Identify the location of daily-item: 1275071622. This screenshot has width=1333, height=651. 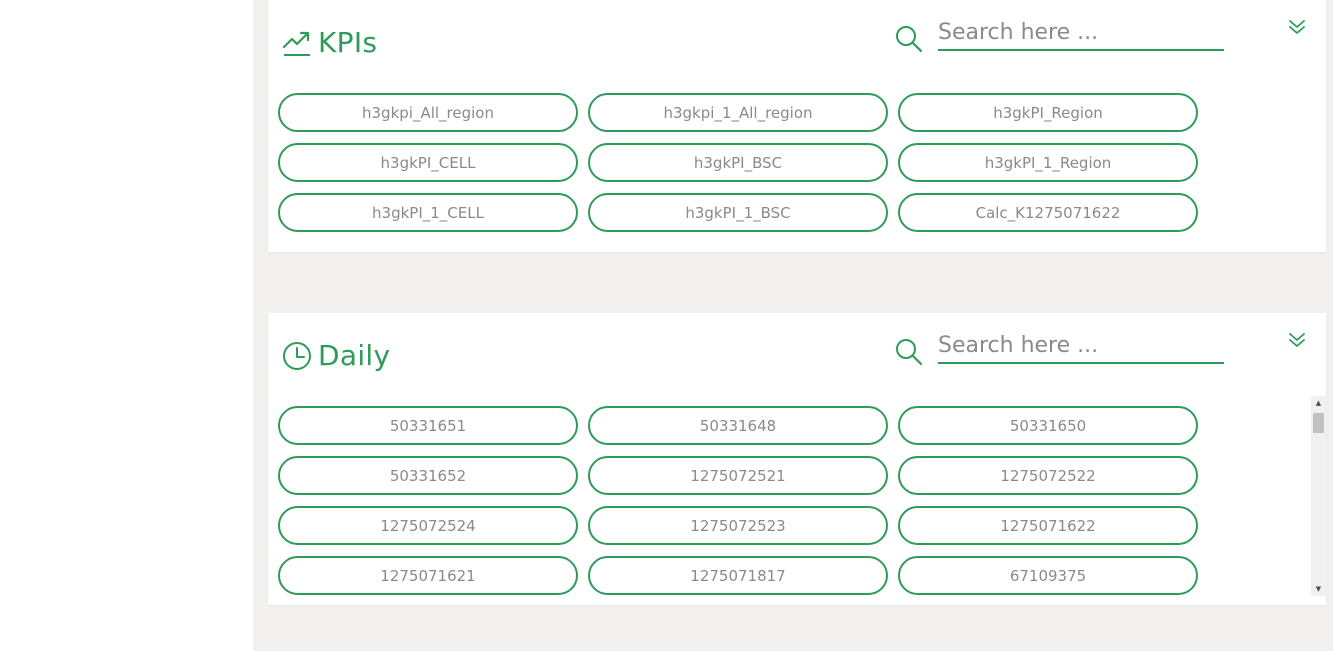
(1048, 525).